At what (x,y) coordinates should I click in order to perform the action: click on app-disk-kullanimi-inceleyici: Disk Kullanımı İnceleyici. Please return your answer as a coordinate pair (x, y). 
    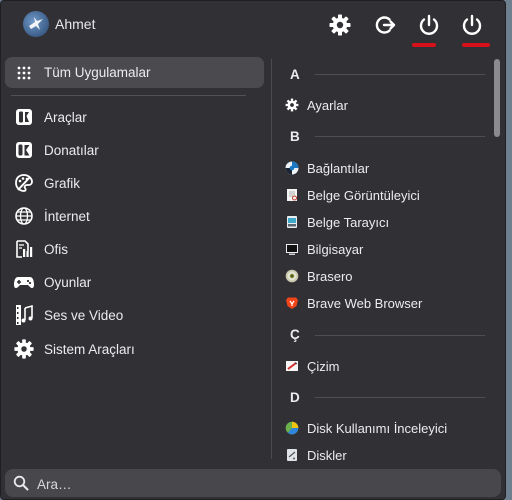
    Looking at the image, I should click on (385, 428).